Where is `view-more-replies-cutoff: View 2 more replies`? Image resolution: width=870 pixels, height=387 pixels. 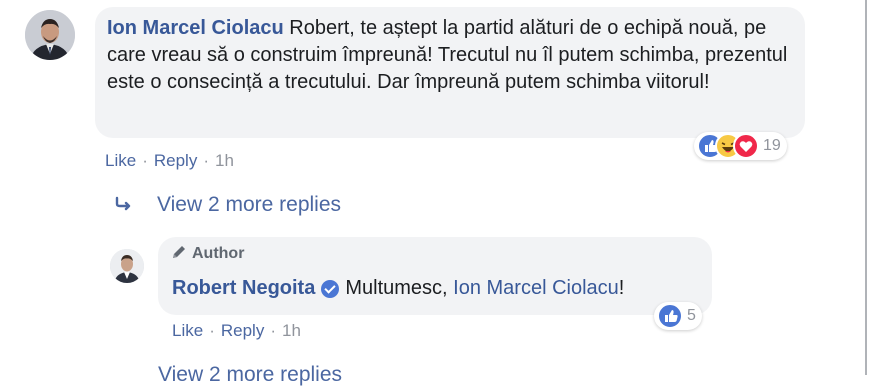 view-more-replies-cutoff: View 2 more replies is located at coordinates (250, 375).